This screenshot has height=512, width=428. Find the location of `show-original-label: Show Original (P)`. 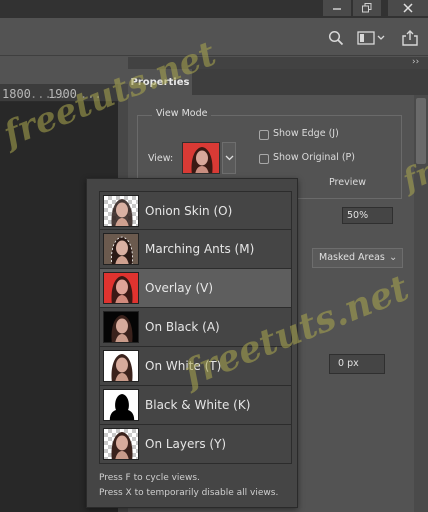

show-original-label: Show Original (P) is located at coordinates (314, 157).